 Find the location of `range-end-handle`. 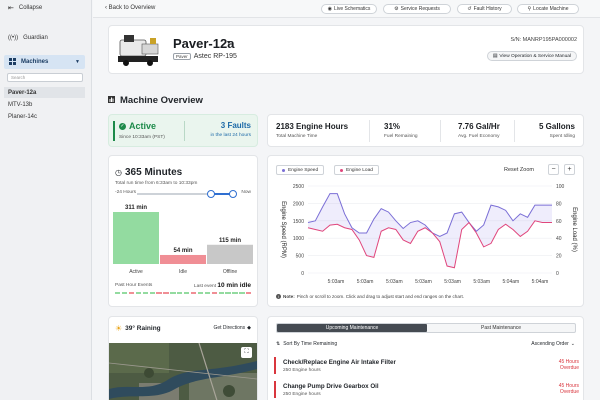

range-end-handle is located at coordinates (233, 194).